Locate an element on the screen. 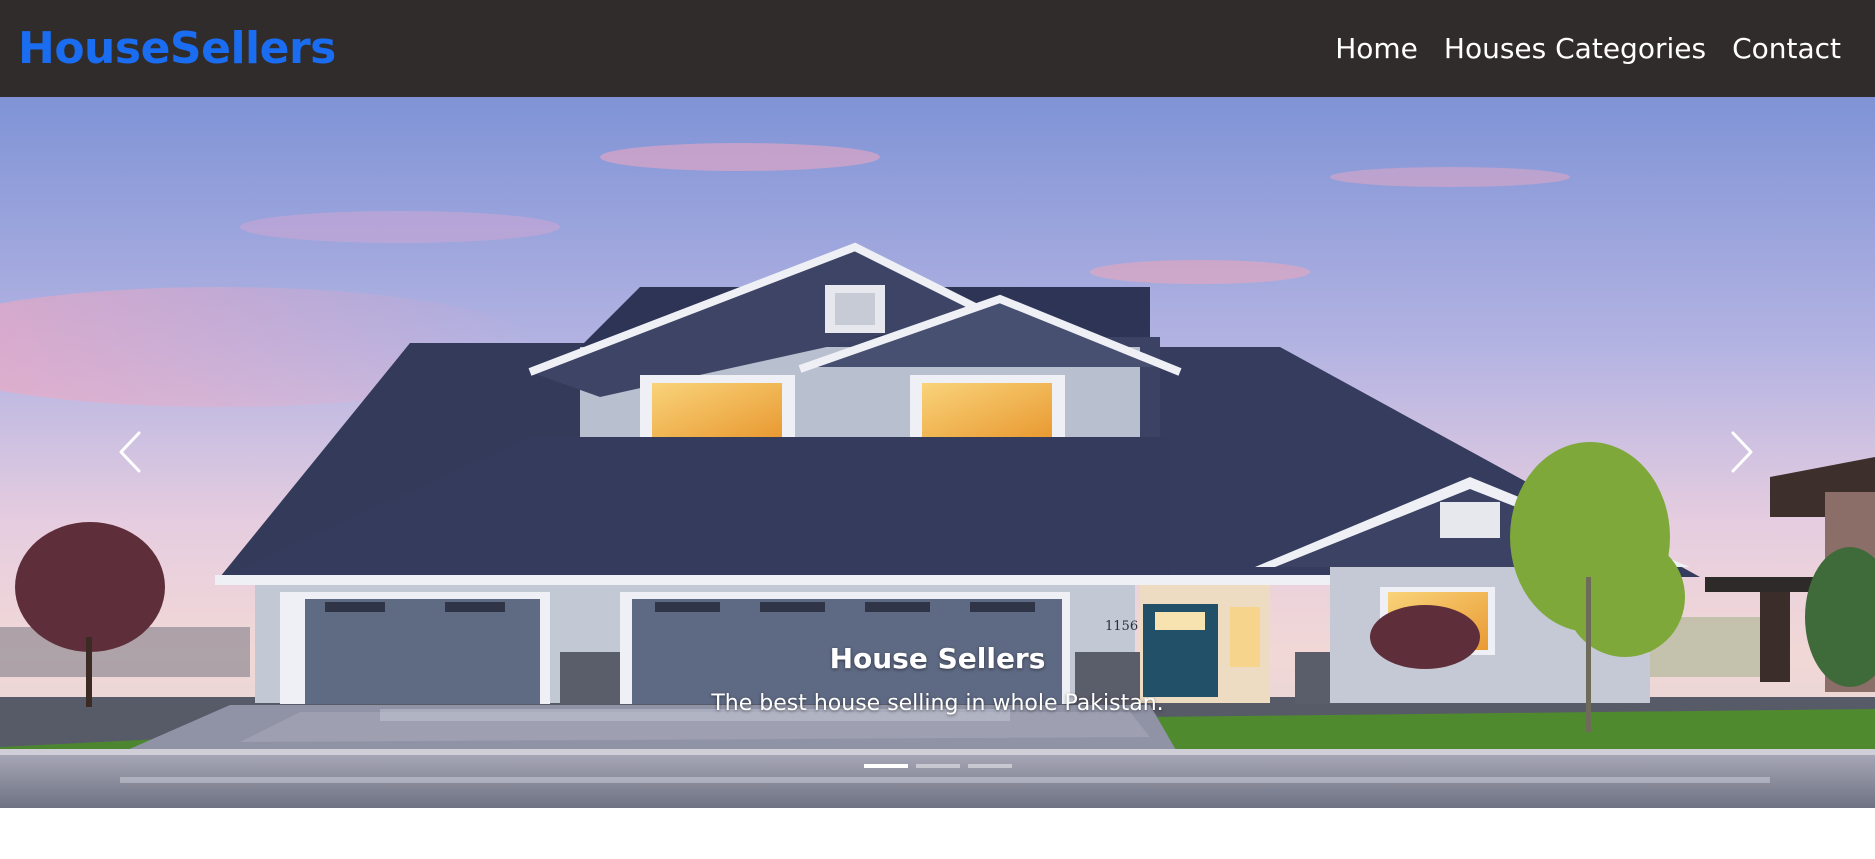 The image size is (1875, 859). chevron-left-icon is located at coordinates (130, 452).